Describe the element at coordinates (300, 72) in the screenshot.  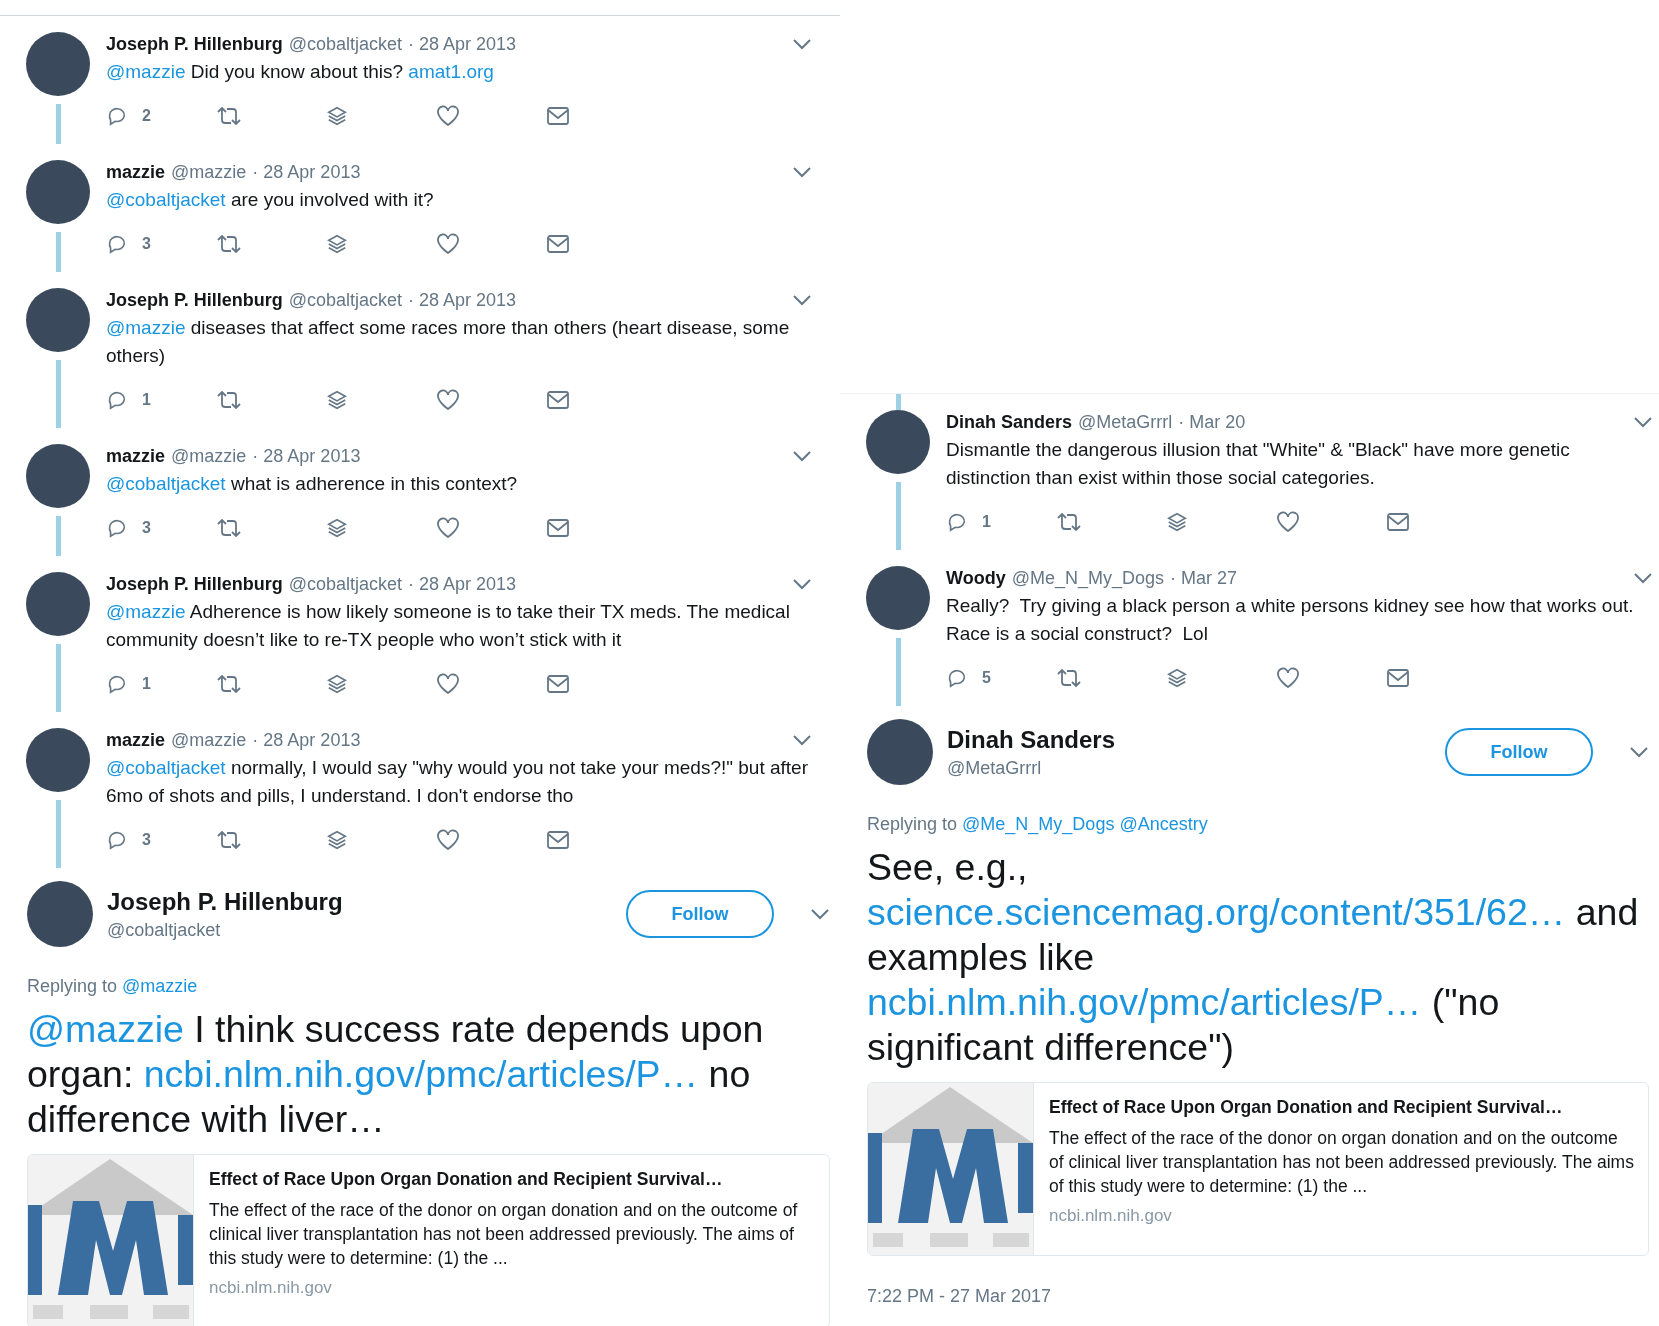
I see `tweet-text: @mazzie Did you know about this? amat1.org` at that location.